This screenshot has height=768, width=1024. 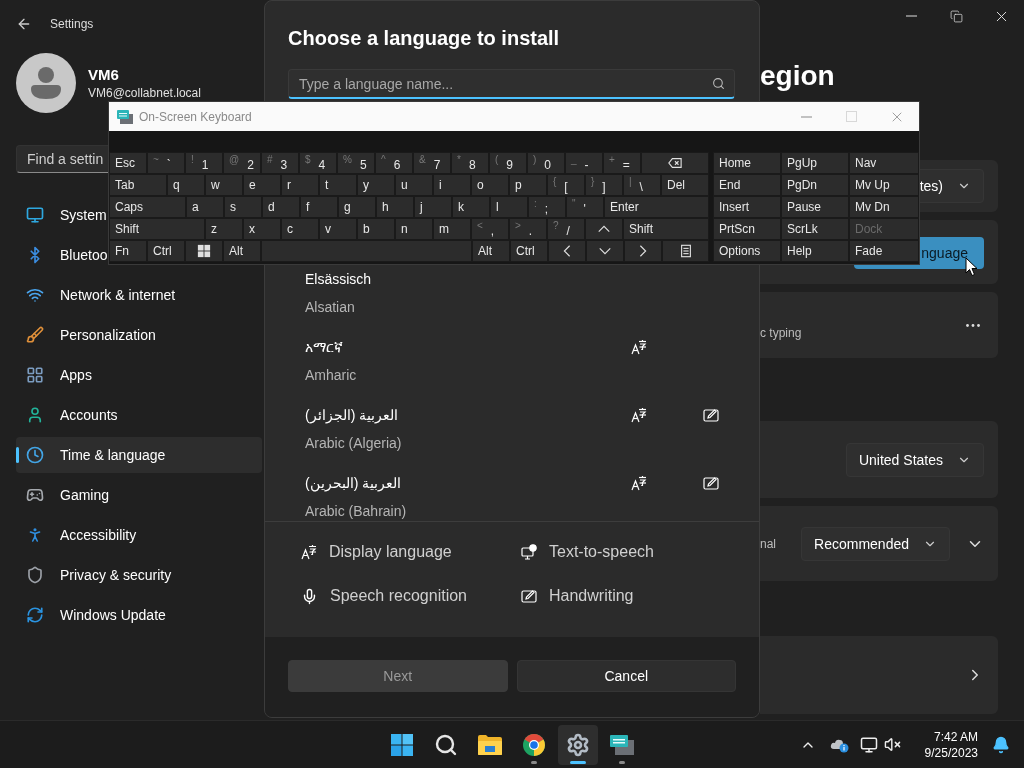 I want to click on dialog-title: Choose a language to install, so click(x=424, y=38).